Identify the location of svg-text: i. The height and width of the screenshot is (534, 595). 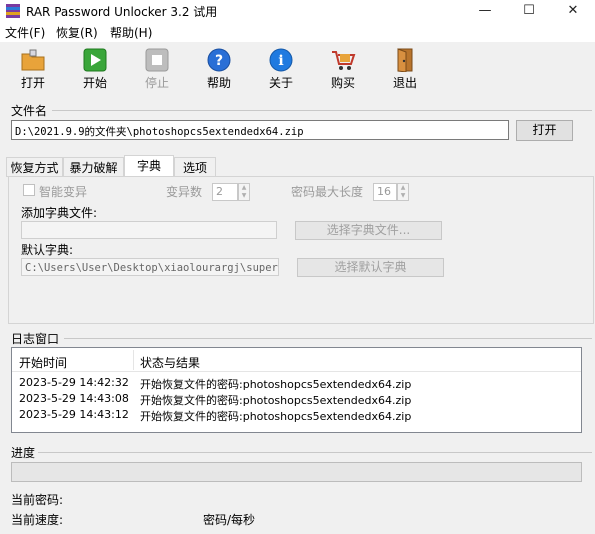
(280, 61).